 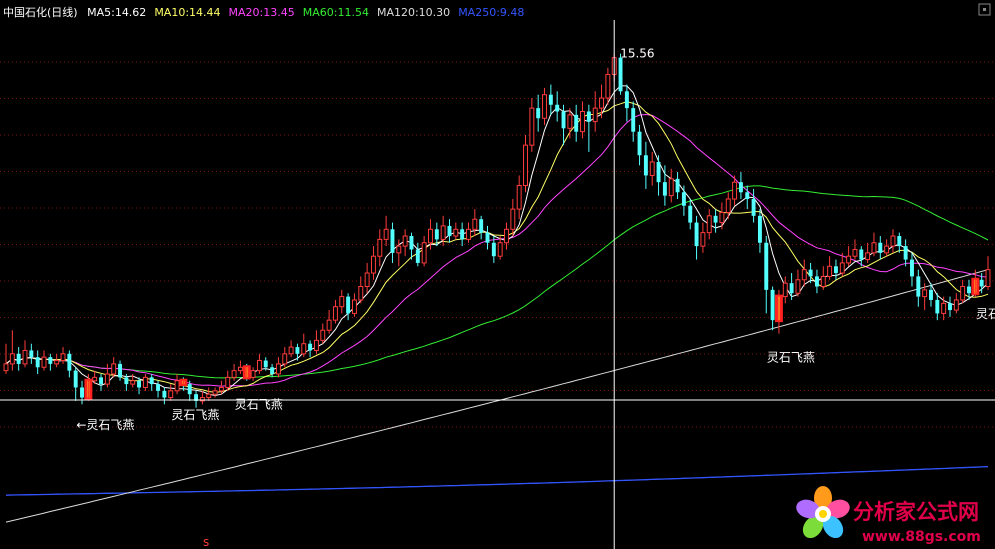 What do you see at coordinates (187, 12) in the screenshot?
I see `ma-legend-item: MA10:14.44` at bounding box center [187, 12].